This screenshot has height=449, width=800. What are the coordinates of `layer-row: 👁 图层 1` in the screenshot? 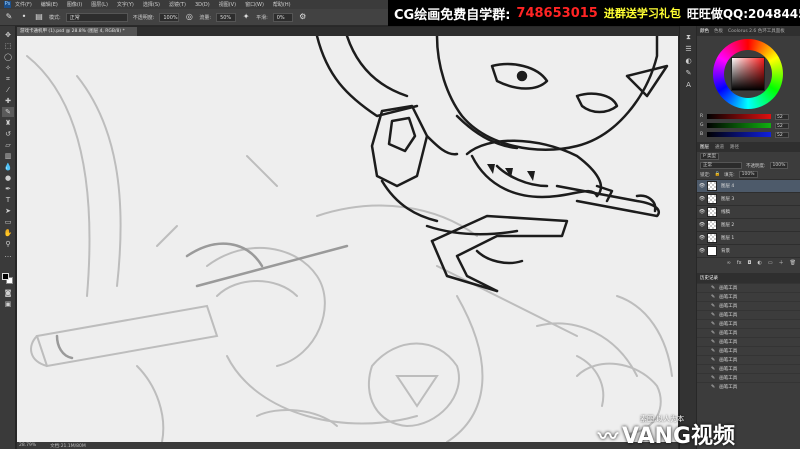 It's located at (748, 237).